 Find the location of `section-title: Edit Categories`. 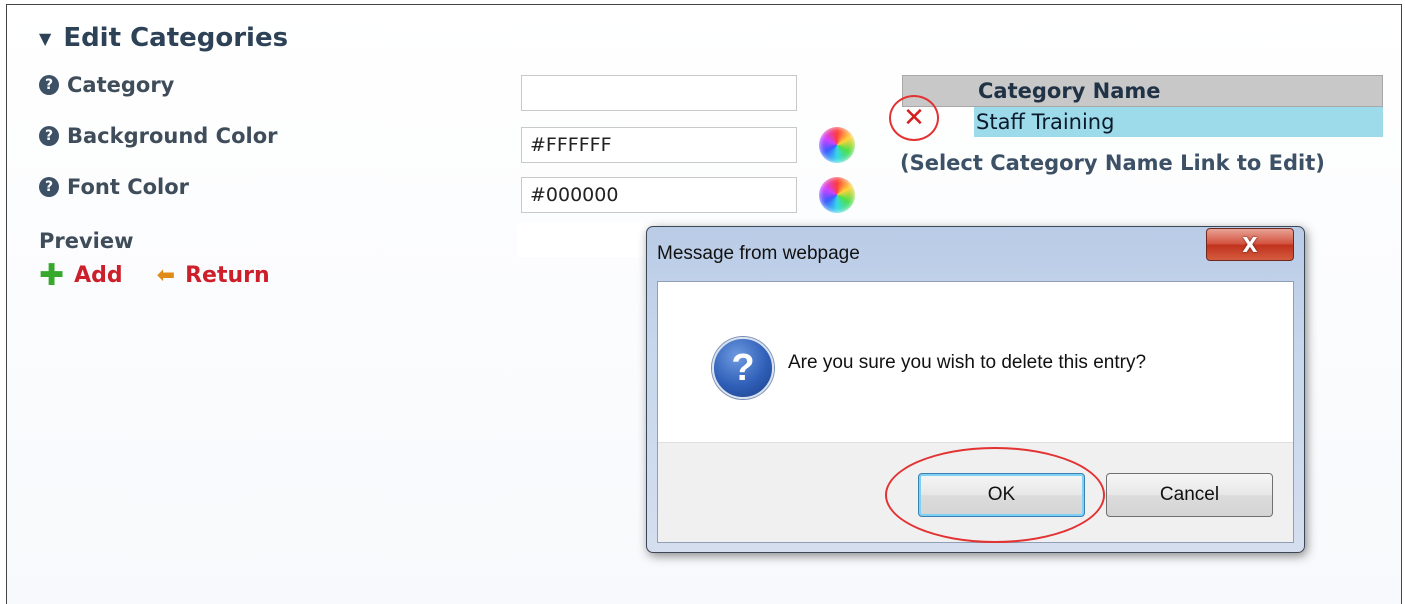

section-title: Edit Categories is located at coordinates (176, 38).